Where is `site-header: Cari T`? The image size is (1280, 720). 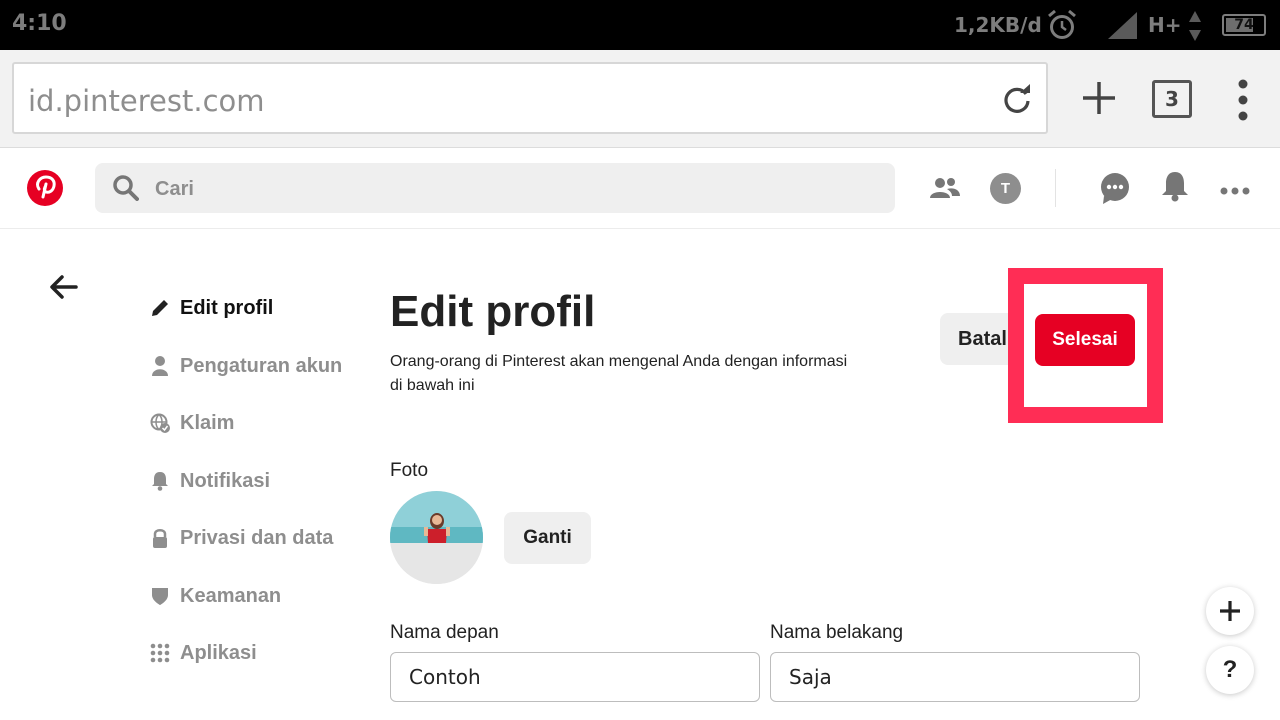
site-header: Cari T is located at coordinates (640, 188).